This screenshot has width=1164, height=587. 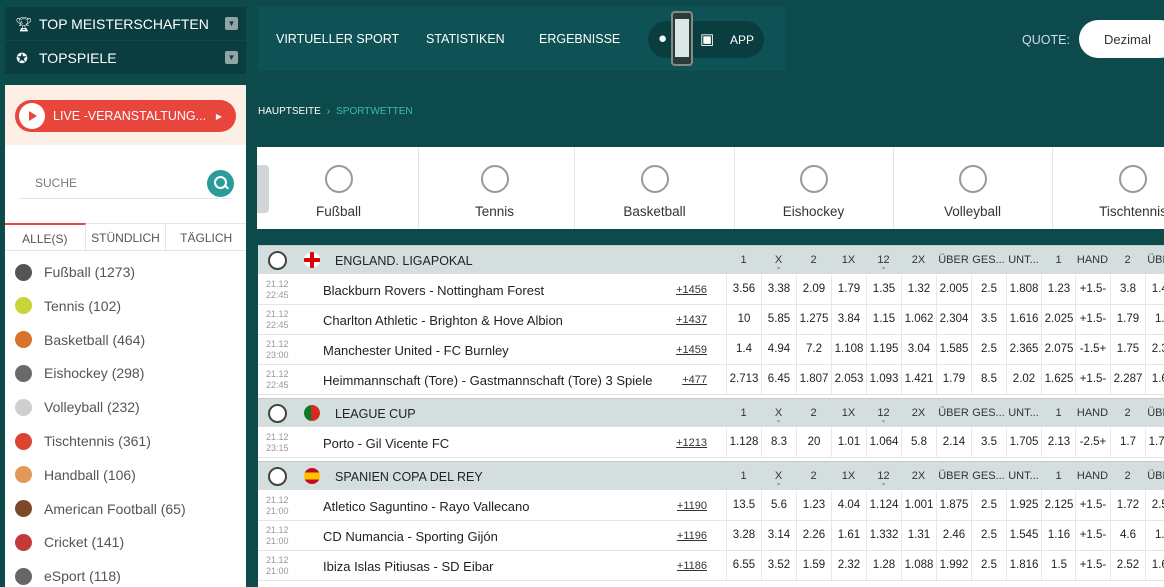 What do you see at coordinates (918, 442) in the screenshot?
I see `odds-cell: 5.8` at bounding box center [918, 442].